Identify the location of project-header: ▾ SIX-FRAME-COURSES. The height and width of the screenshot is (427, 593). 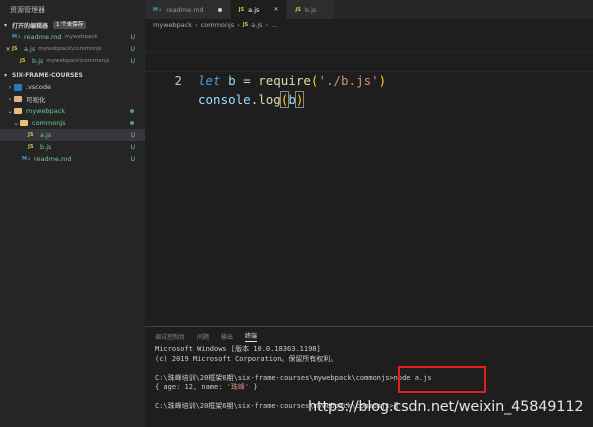
(72, 75).